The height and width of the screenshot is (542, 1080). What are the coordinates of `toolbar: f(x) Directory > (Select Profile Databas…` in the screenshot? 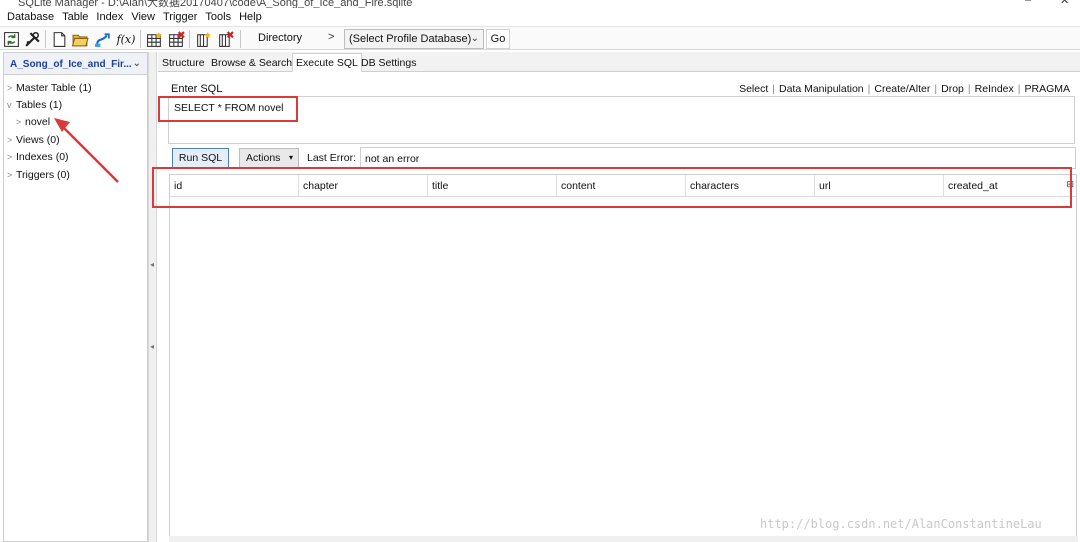 It's located at (540, 38).